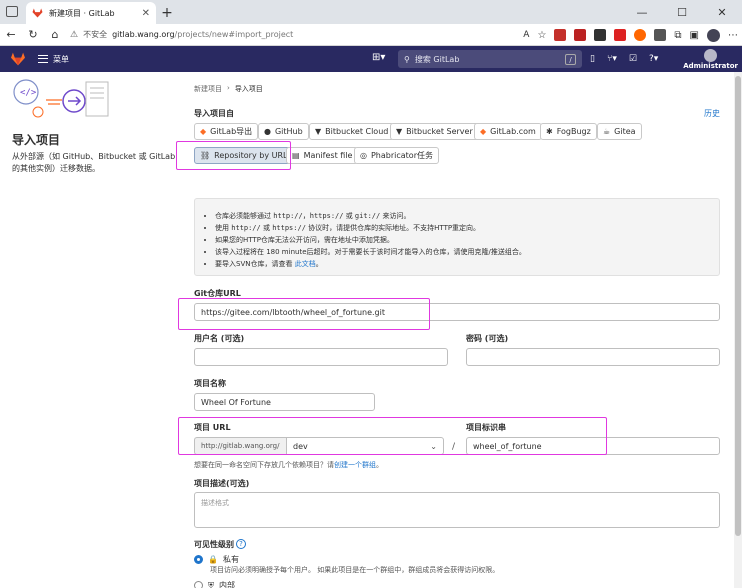 The image size is (742, 588). What do you see at coordinates (227, 584) in the screenshot?
I see `visibility-internal-label: 内部` at bounding box center [227, 584].